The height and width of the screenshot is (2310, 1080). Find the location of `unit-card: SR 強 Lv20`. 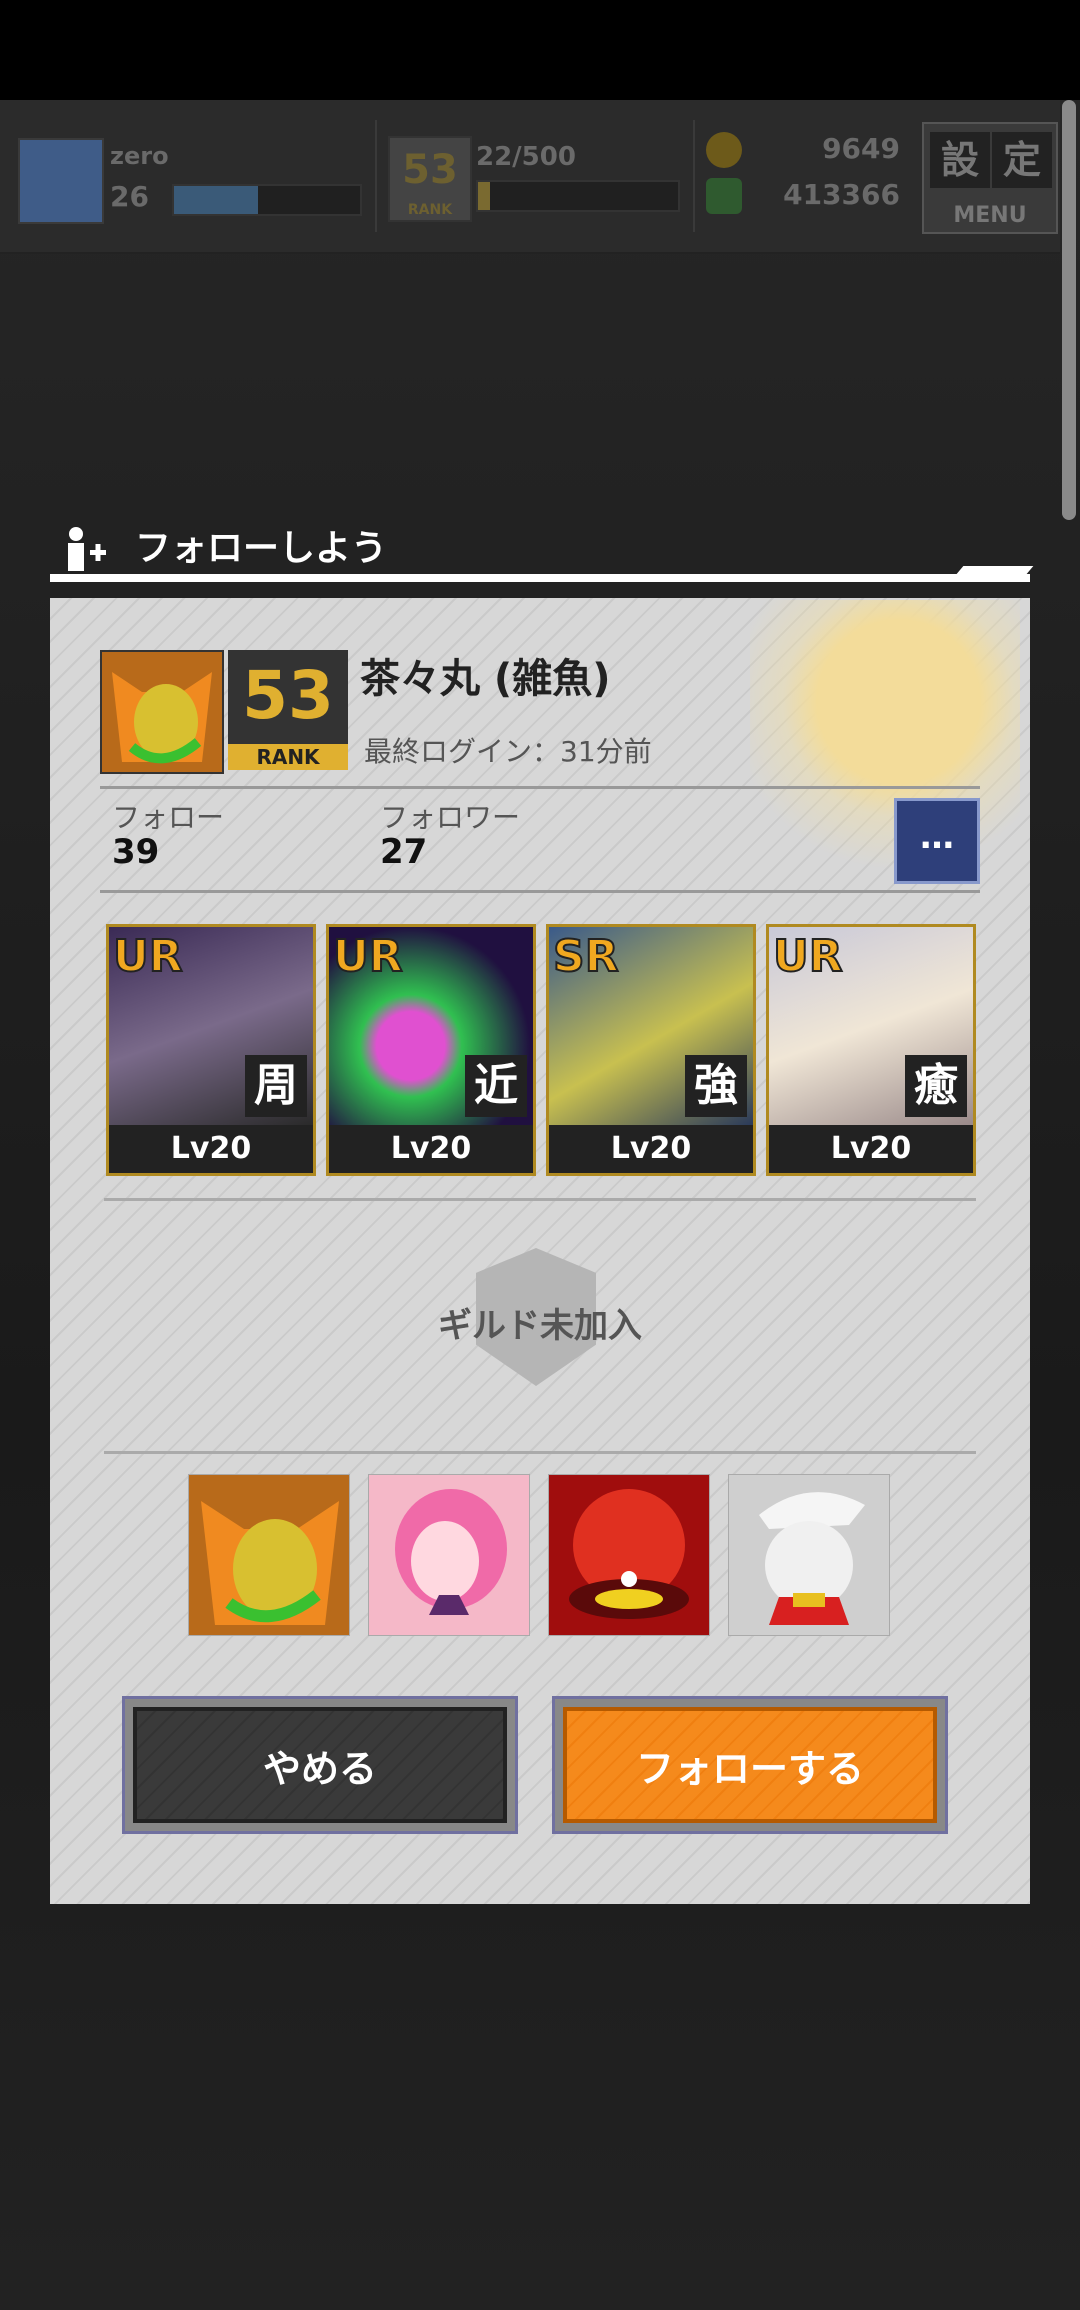

unit-card: SR 強 Lv20 is located at coordinates (651, 1050).